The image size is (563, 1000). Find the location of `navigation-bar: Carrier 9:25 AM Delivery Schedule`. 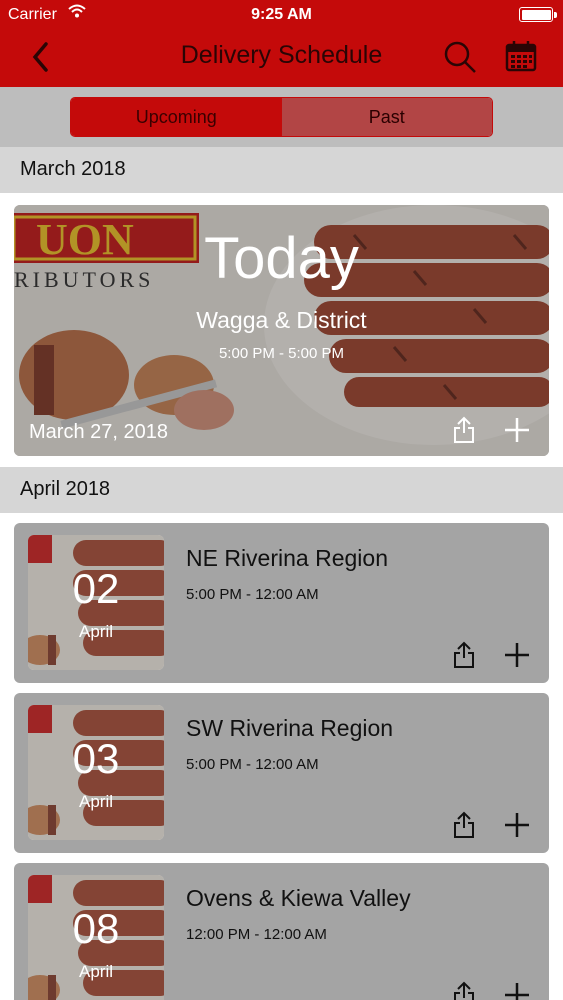

navigation-bar: Carrier 9:25 AM Delivery Schedule is located at coordinates (281, 43).